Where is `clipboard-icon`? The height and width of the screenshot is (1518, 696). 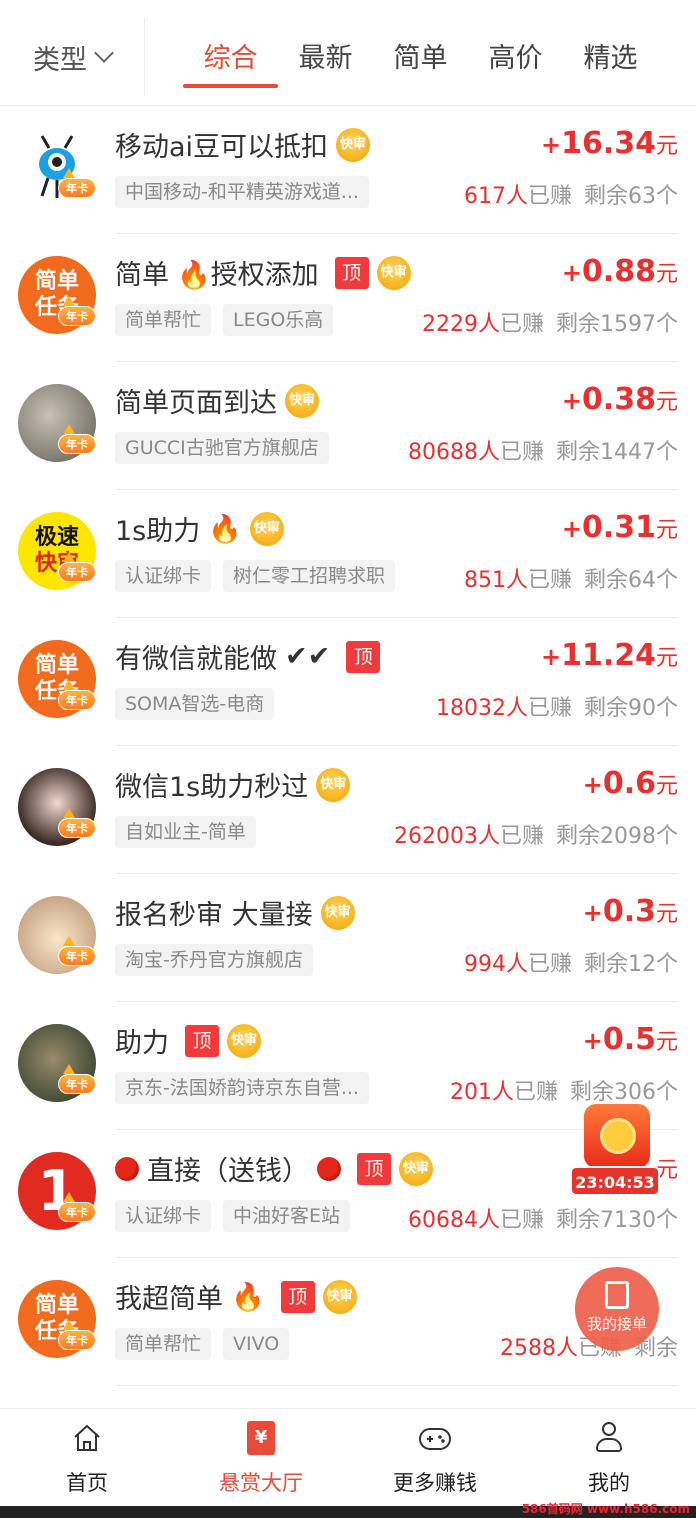
clipboard-icon is located at coordinates (617, 1295).